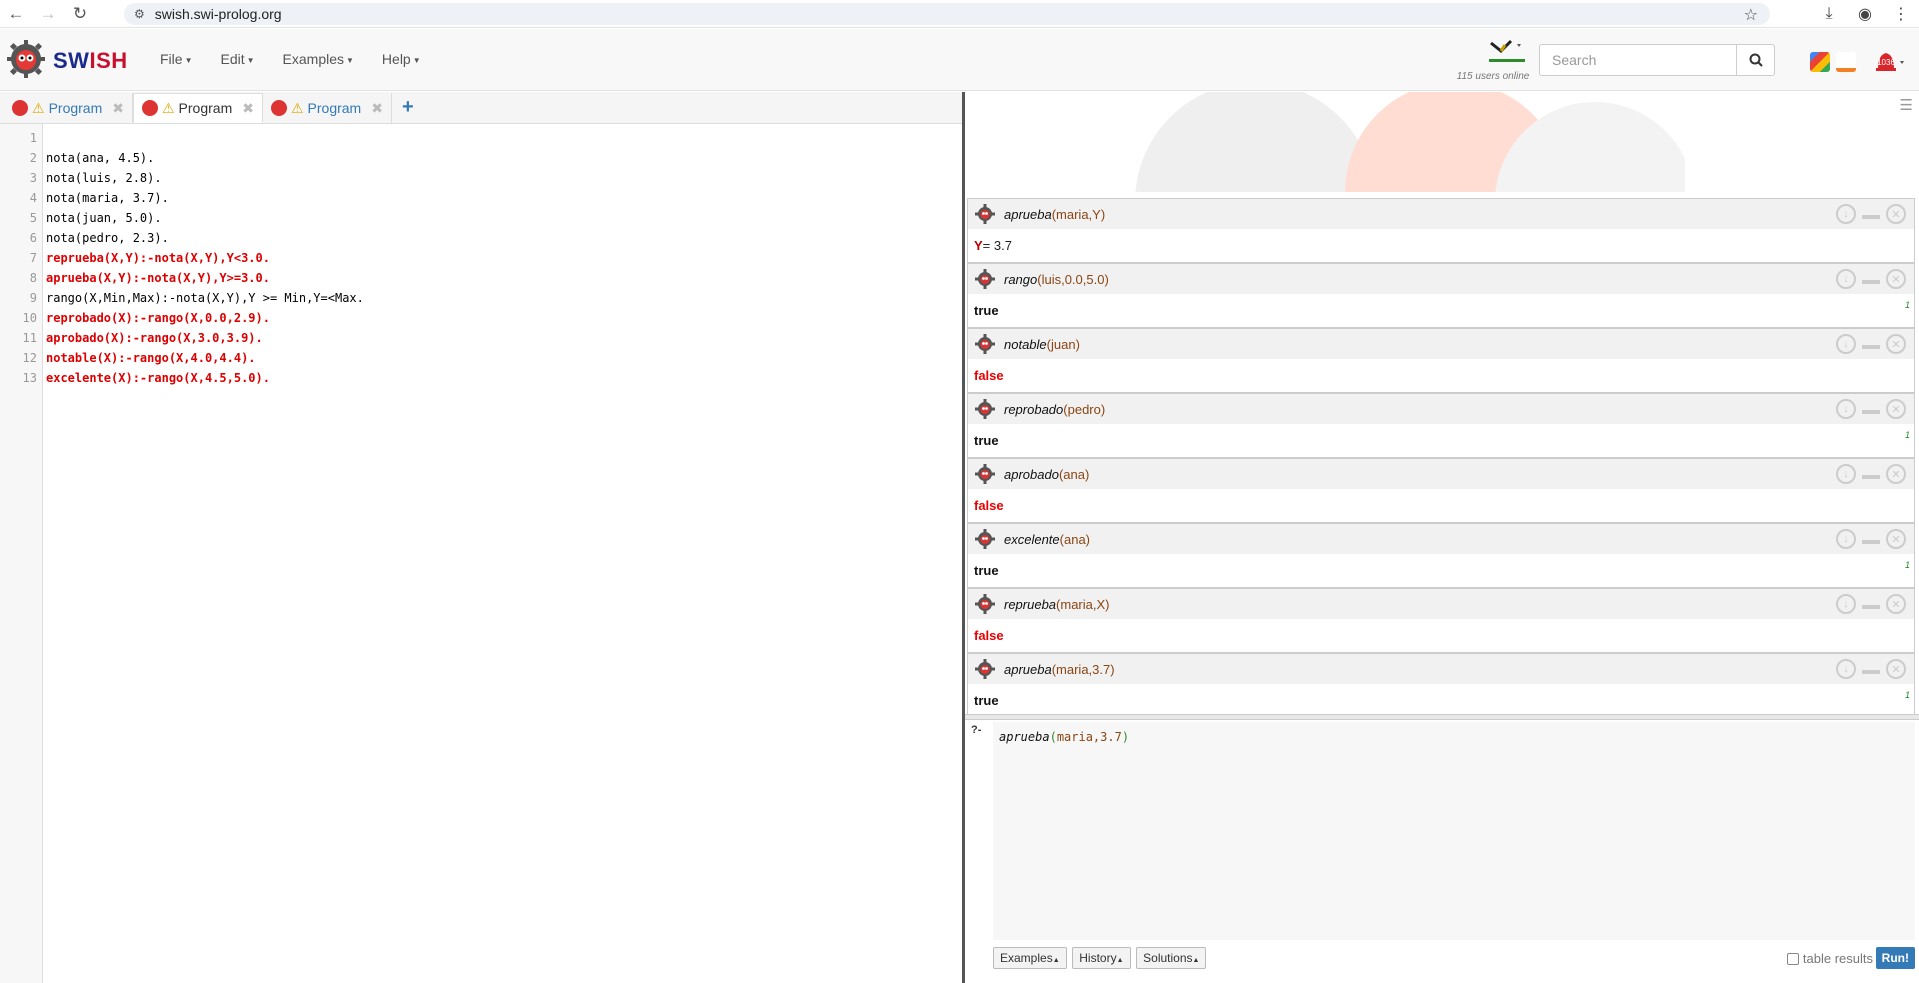 This screenshot has height=983, width=1919. Describe the element at coordinates (1888, 61) in the screenshot. I see `notification-bell-icon: 1036` at that location.